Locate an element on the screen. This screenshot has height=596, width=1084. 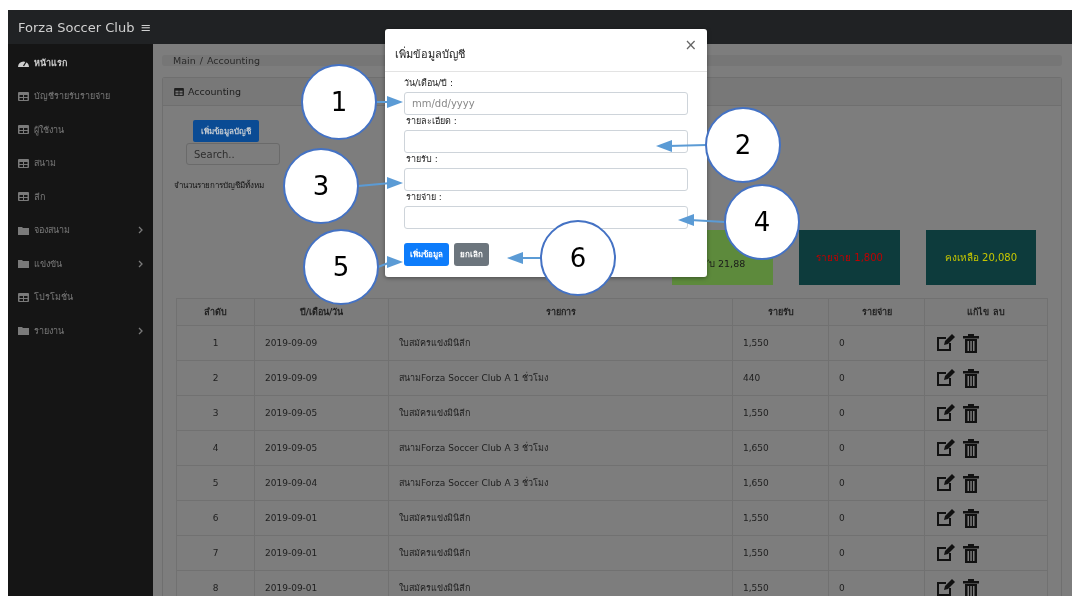
table-cell: 5 is located at coordinates (215, 483).